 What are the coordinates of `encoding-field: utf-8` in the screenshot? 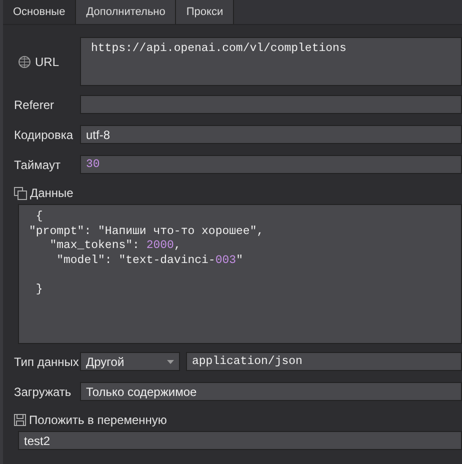 It's located at (271, 134).